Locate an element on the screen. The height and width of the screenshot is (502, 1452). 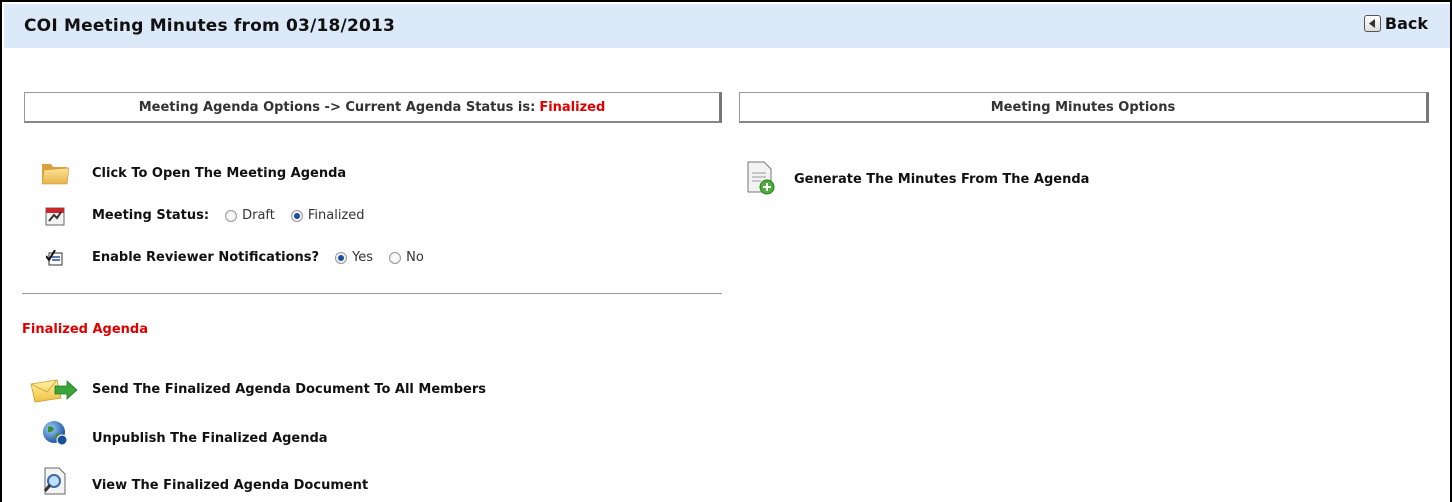
meeting-status-finalized-option: Finalized is located at coordinates (327, 215).